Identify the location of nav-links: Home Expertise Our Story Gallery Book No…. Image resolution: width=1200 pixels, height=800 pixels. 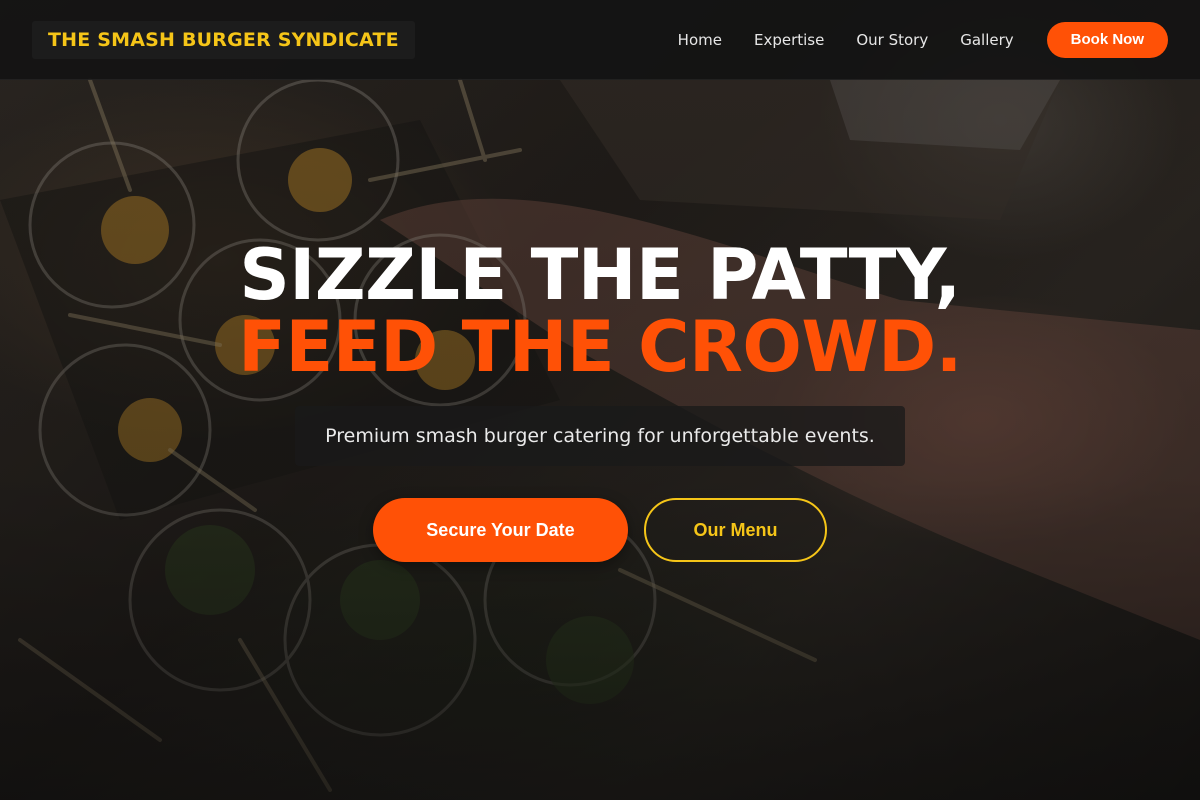
(923, 39).